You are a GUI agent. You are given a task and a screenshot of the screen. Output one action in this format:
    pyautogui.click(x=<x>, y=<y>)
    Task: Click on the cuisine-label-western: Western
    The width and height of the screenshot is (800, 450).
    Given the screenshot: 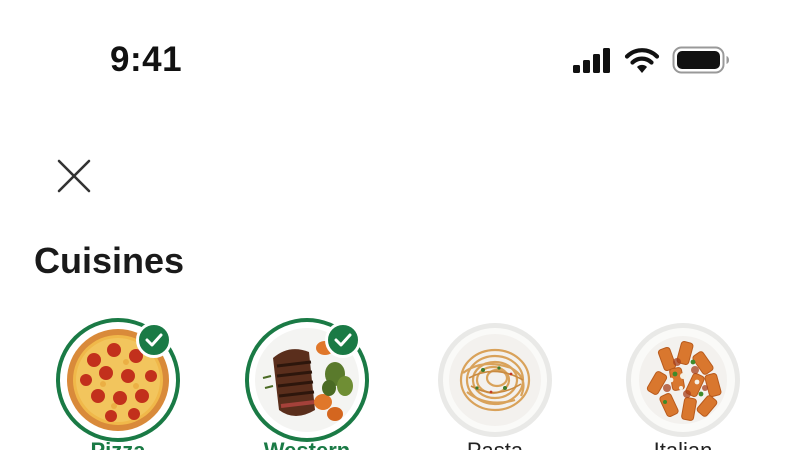 What is the action you would take?
    pyautogui.click(x=307, y=444)
    